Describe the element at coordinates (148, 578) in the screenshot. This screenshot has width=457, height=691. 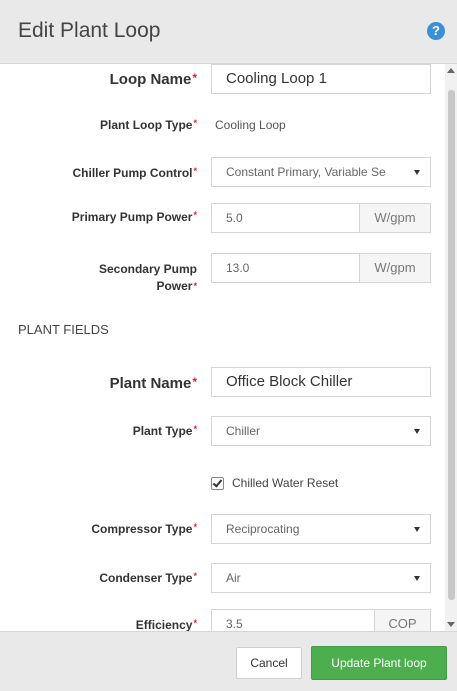
I see `condenser-type-label: Condenser Type*` at that location.